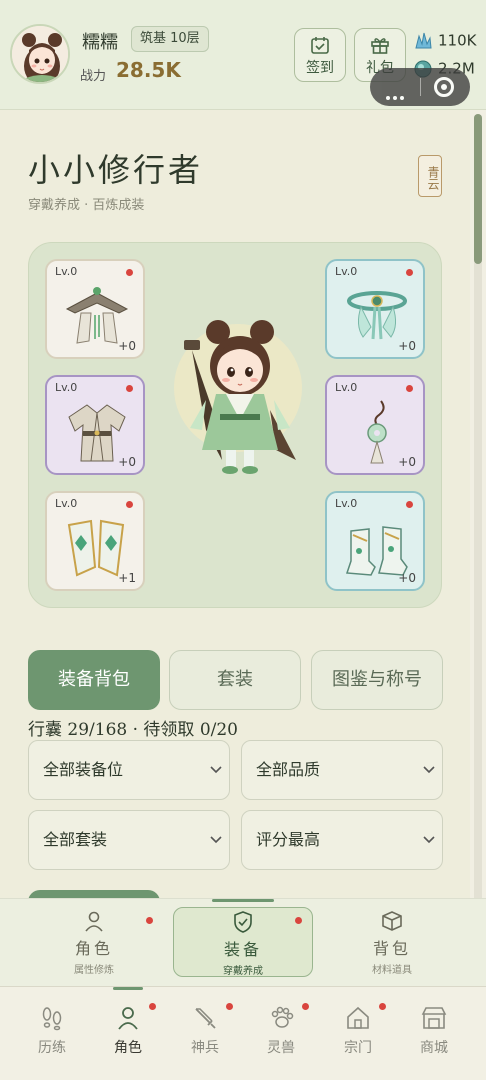 Image resolution: width=486 pixels, height=1080 pixels. What do you see at coordinates (288, 769) in the screenshot?
I see `filter-quality-value: 全部品质` at bounding box center [288, 769].